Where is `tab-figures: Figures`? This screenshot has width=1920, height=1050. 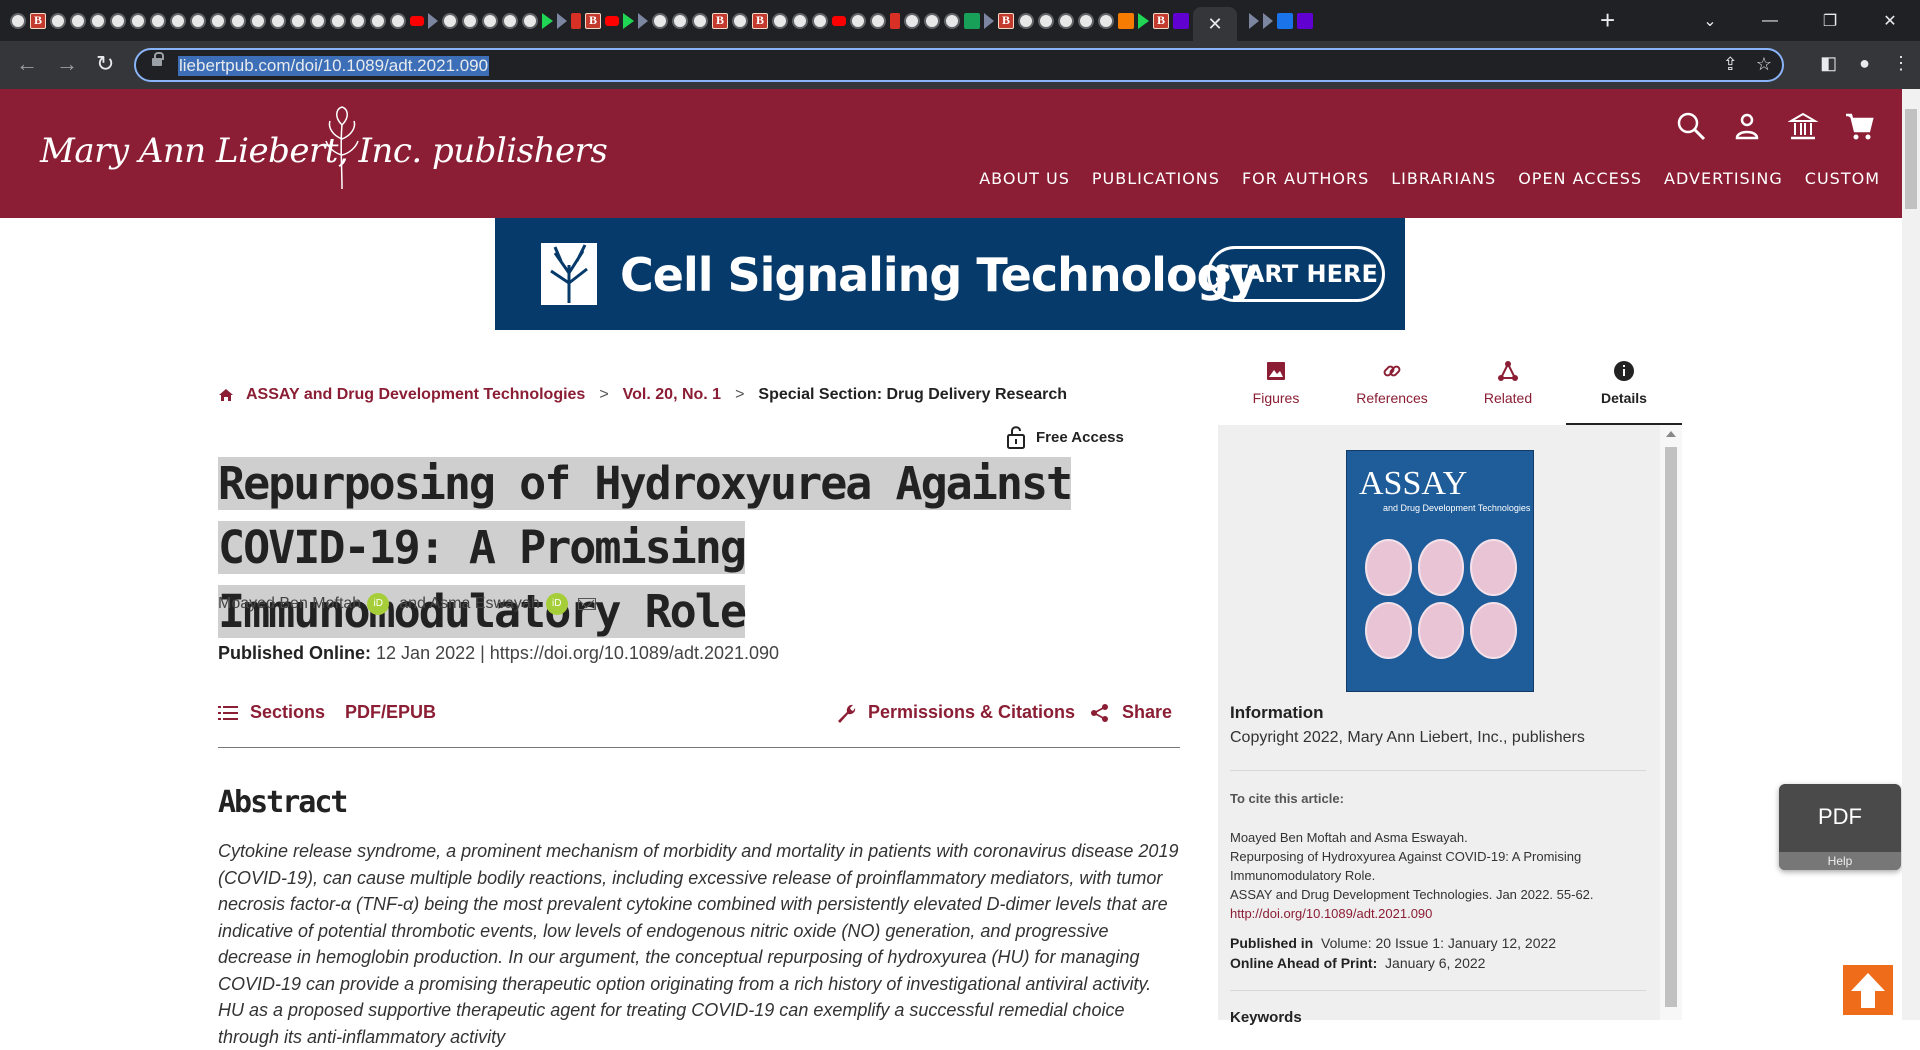 tab-figures: Figures is located at coordinates (1276, 389).